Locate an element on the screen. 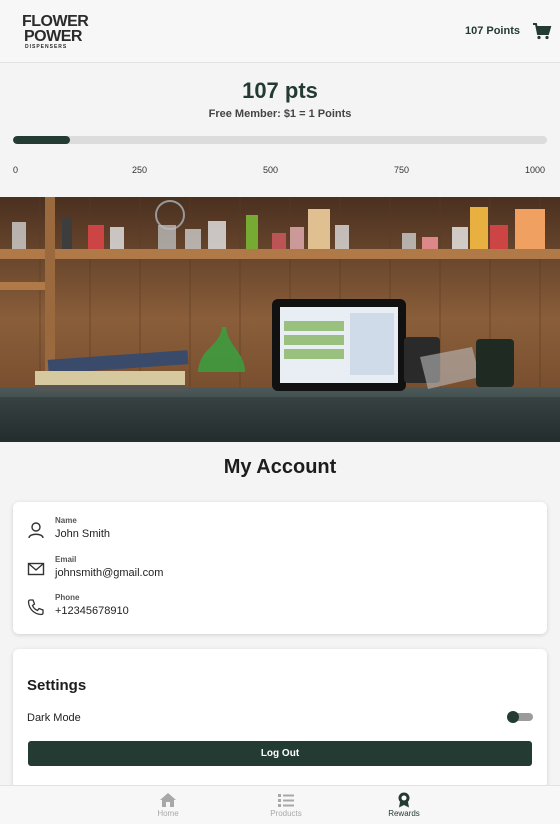 The width and height of the screenshot is (560, 824). name-value: John Smith is located at coordinates (83, 534).